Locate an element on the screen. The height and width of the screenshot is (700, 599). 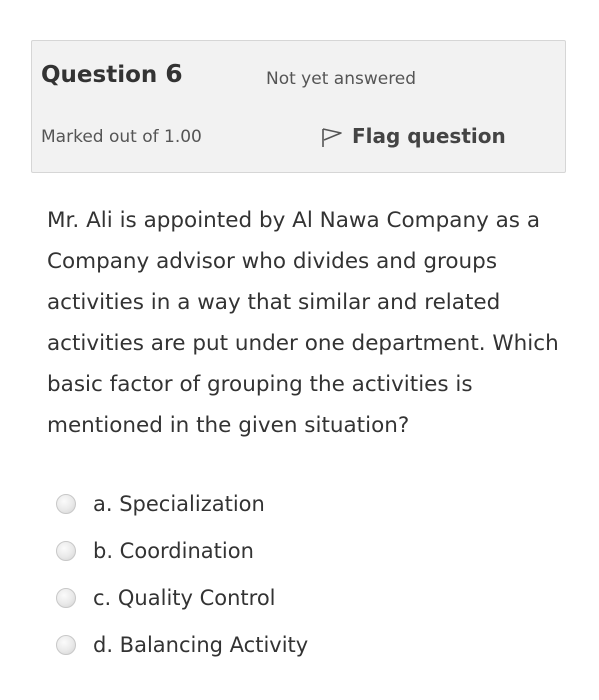
answer-option-d: d. Balancing Activity is located at coordinates (306, 644).